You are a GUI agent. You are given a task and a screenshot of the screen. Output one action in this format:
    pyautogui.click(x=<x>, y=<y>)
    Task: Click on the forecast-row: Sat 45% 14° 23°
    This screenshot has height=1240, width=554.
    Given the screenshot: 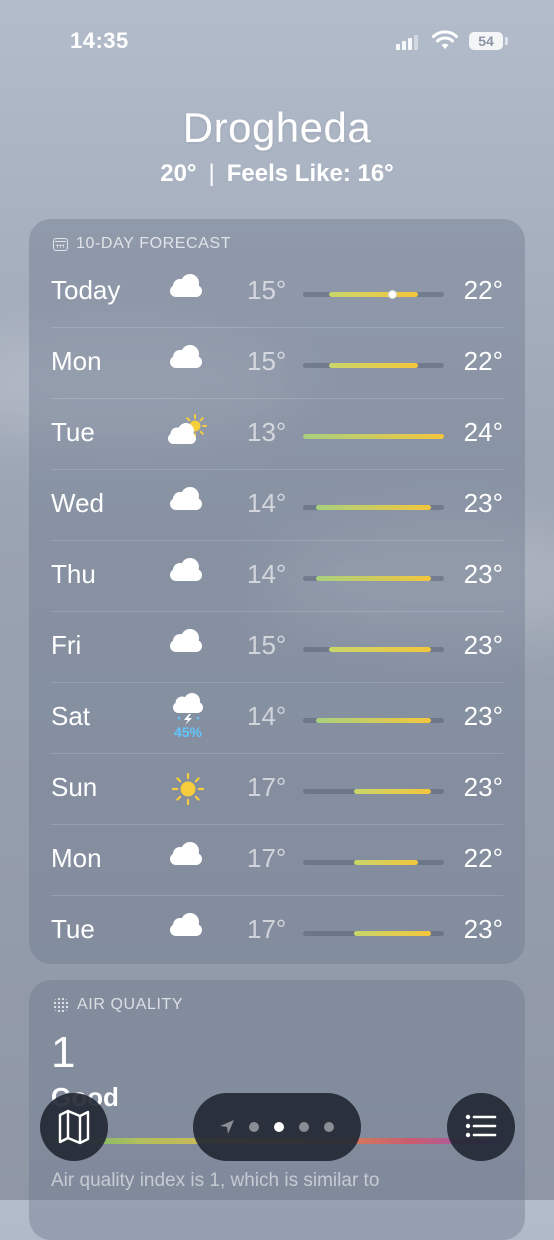 What is the action you would take?
    pyautogui.click(x=277, y=718)
    